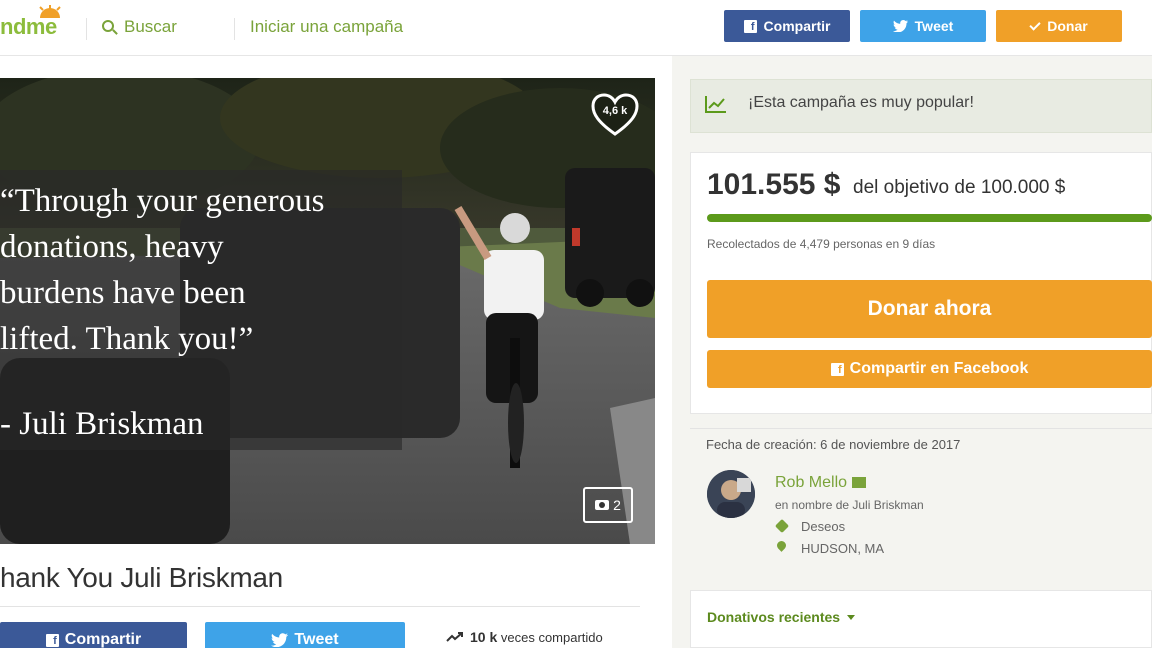 The width and height of the screenshot is (1152, 648). I want to click on header-donate-button: Donar, so click(1059, 26).